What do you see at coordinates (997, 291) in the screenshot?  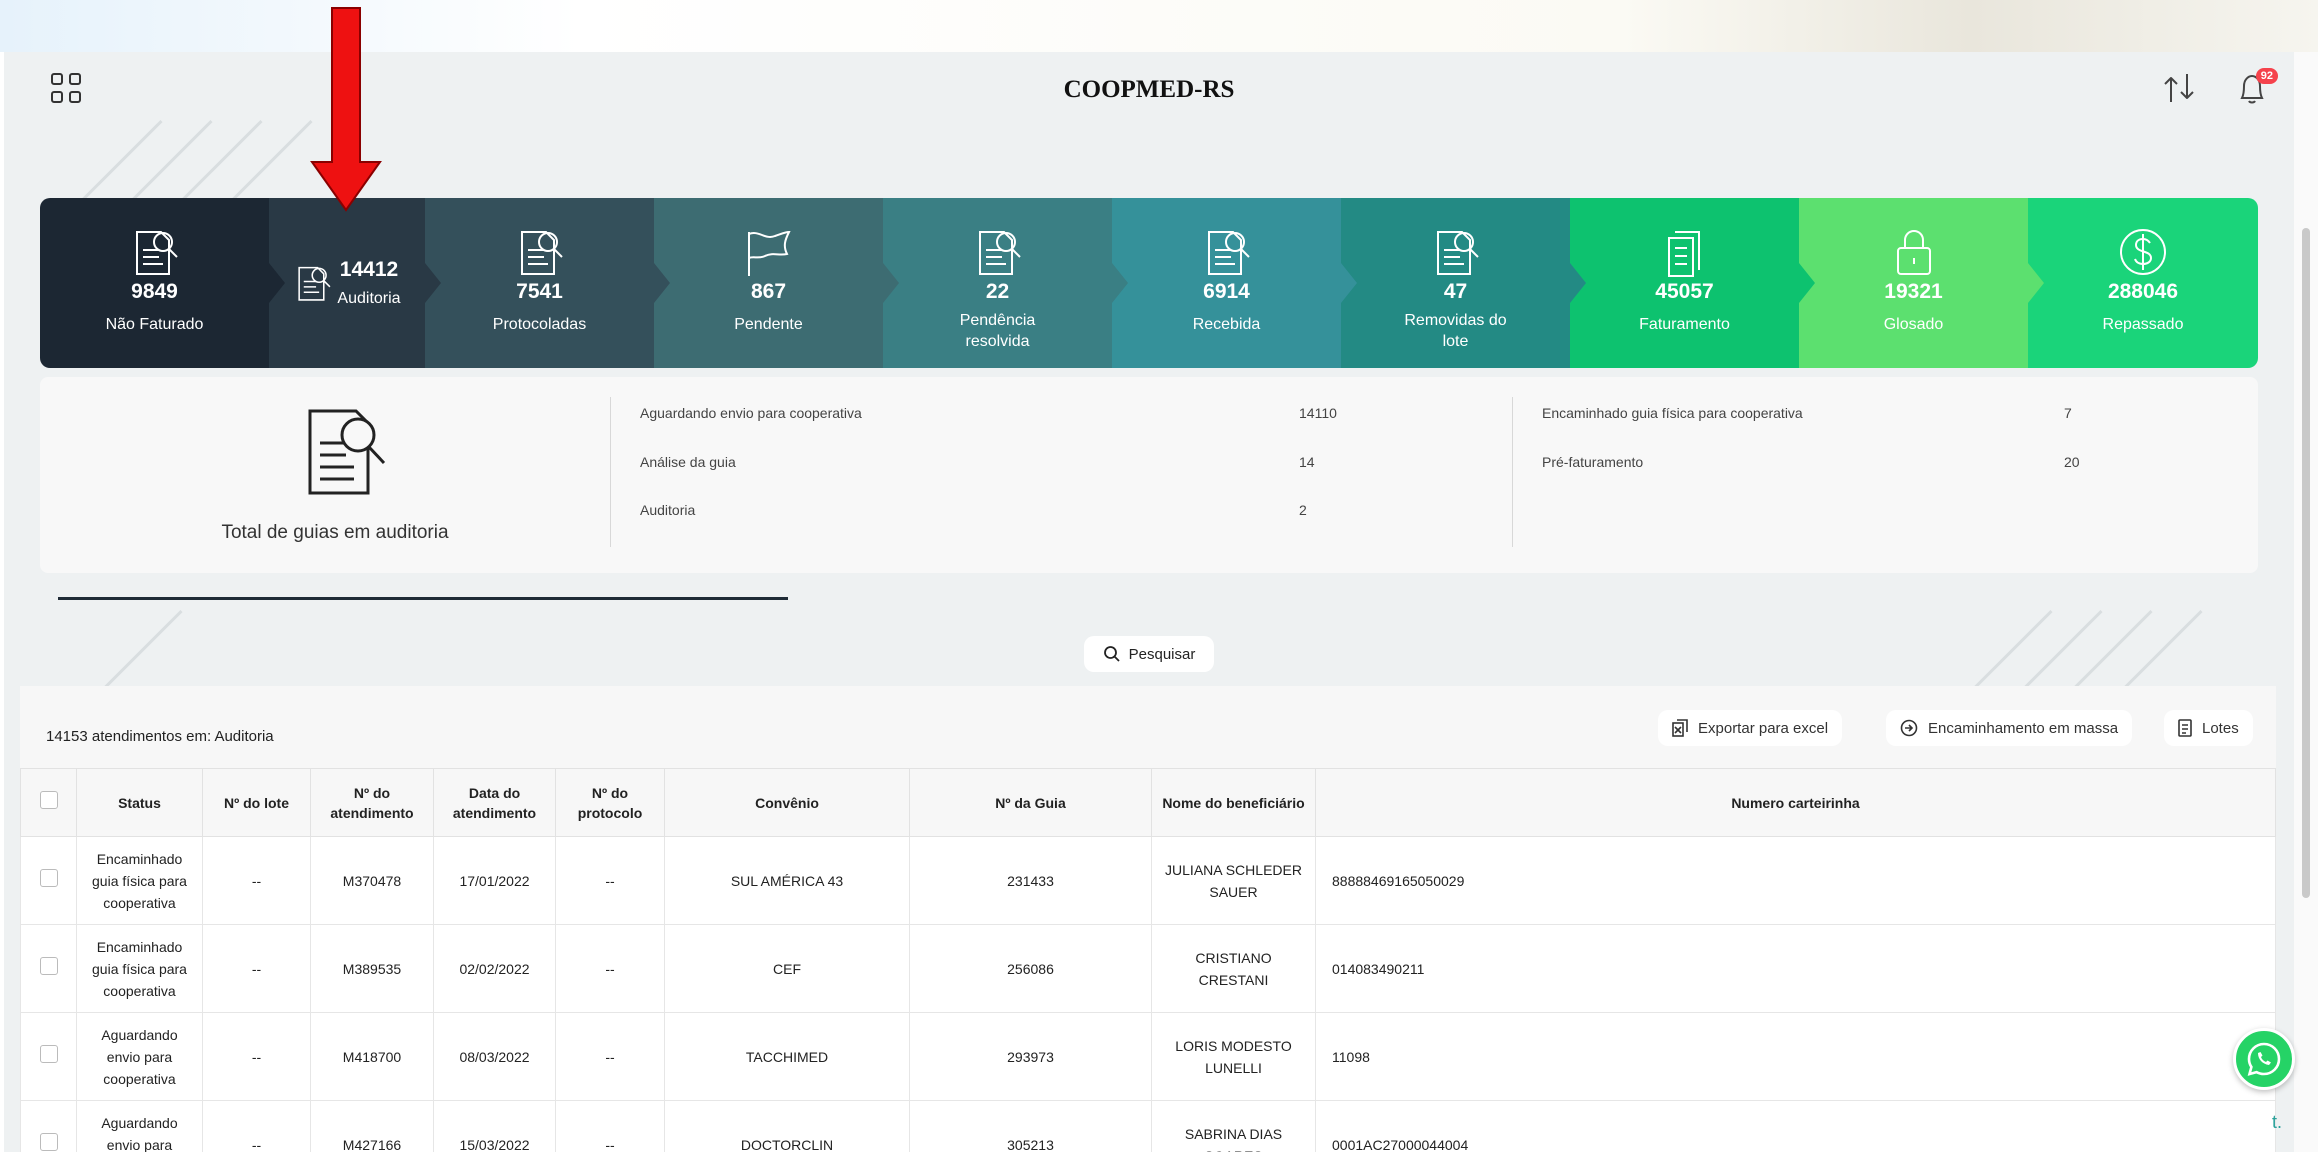 I see `step-count: 22` at bounding box center [997, 291].